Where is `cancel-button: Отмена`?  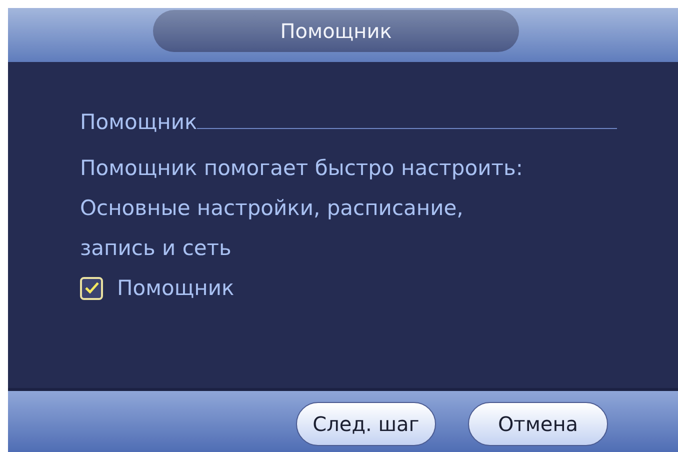 cancel-button: Отмена is located at coordinates (538, 424).